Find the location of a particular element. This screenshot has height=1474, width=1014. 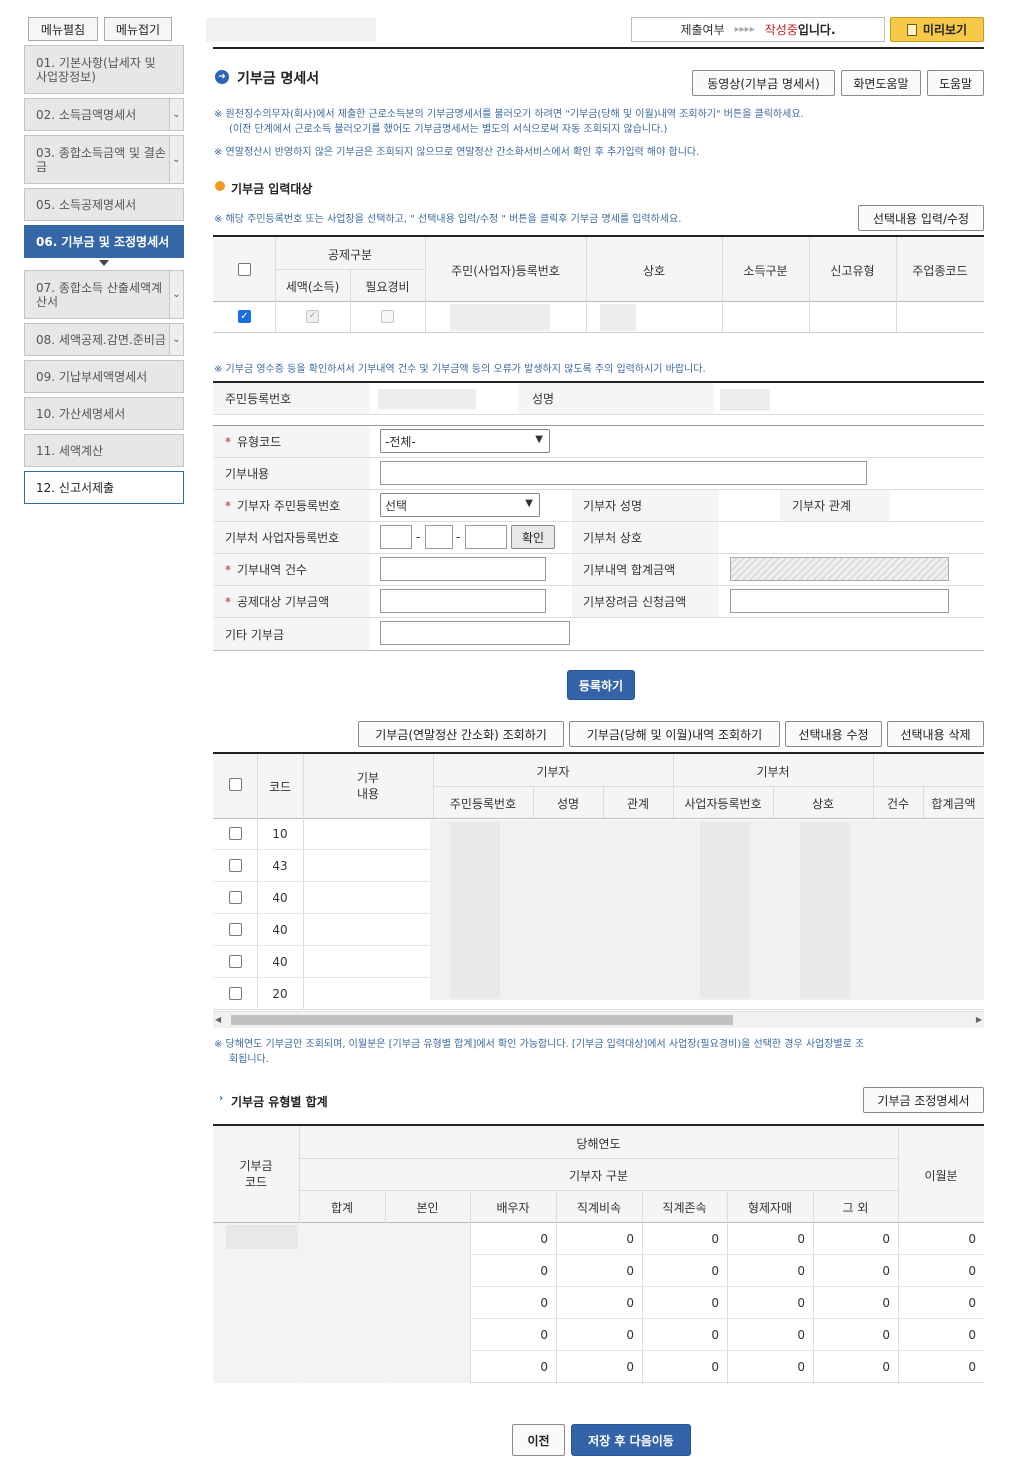

target-row-checkbox: ✓ is located at coordinates (244, 316).